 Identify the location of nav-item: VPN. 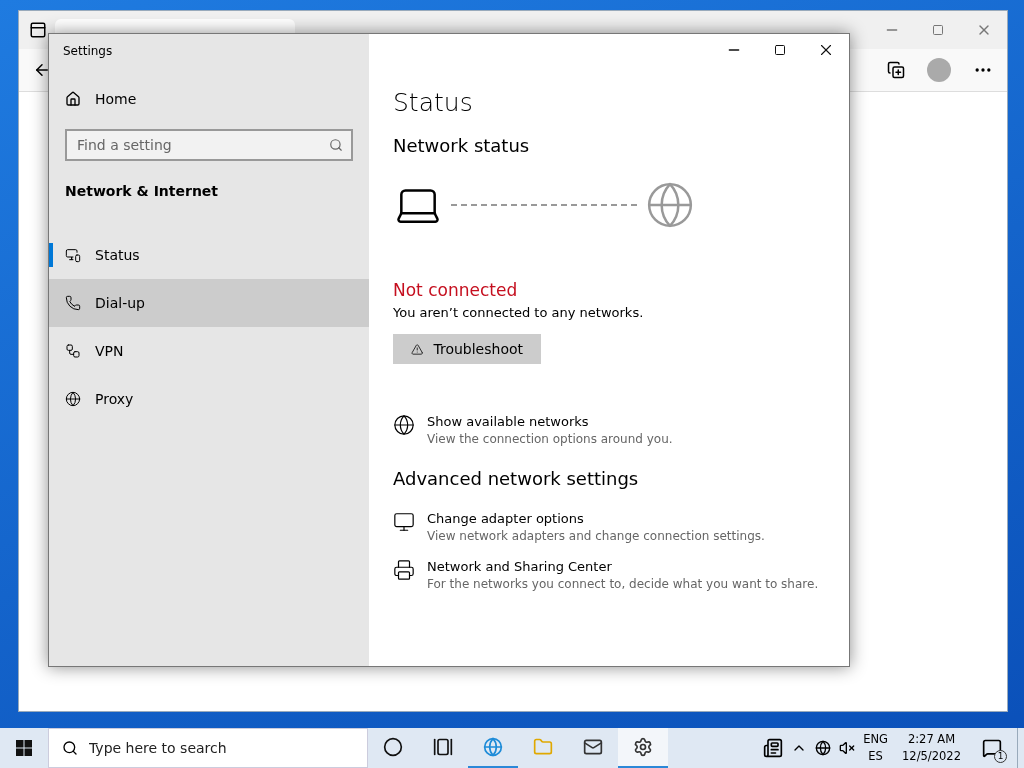
(209, 351).